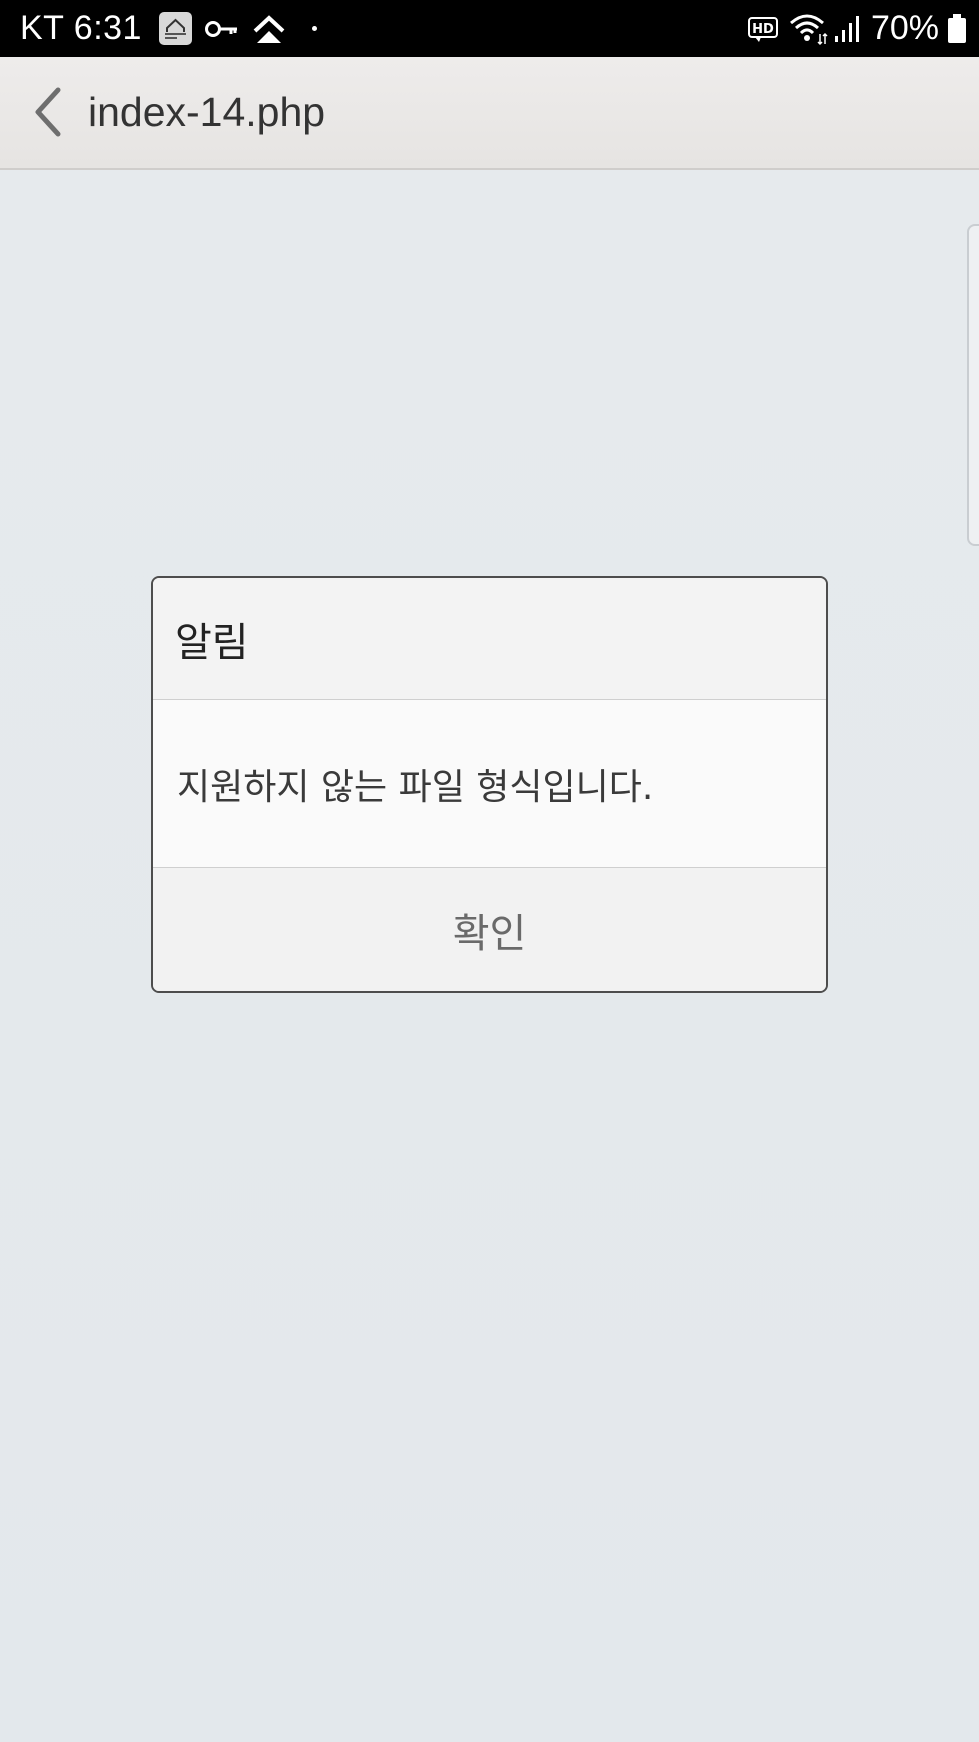  Describe the element at coordinates (847, 29) in the screenshot. I see `signal-icon` at that location.